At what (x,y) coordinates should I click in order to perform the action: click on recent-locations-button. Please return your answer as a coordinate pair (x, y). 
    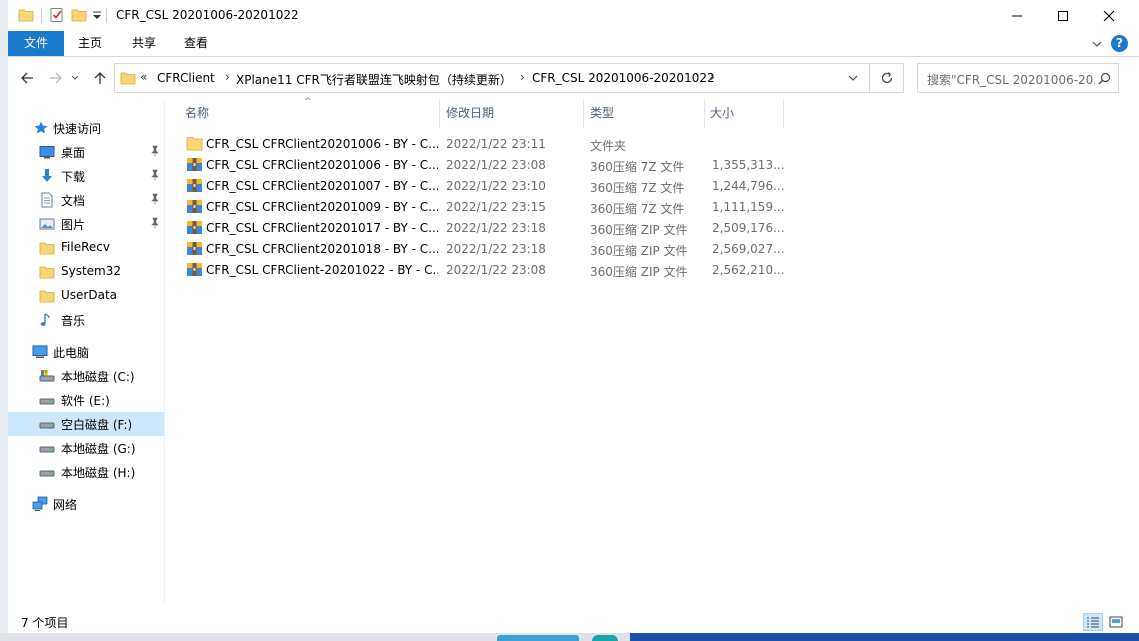
    Looking at the image, I should click on (75, 78).